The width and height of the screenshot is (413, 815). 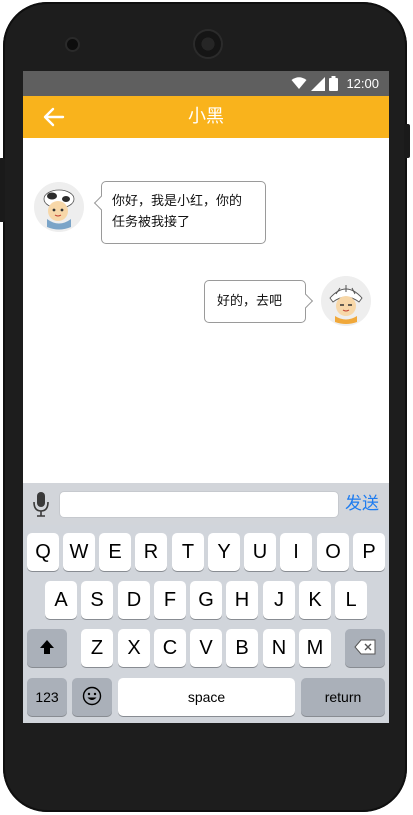 What do you see at coordinates (315, 600) in the screenshot?
I see `key-k: K` at bounding box center [315, 600].